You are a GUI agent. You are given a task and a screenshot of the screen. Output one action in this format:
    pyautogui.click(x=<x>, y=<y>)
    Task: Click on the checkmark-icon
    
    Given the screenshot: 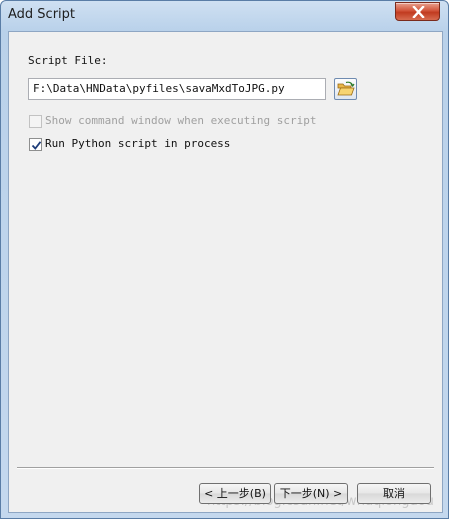 What is the action you would take?
    pyautogui.click(x=36, y=145)
    